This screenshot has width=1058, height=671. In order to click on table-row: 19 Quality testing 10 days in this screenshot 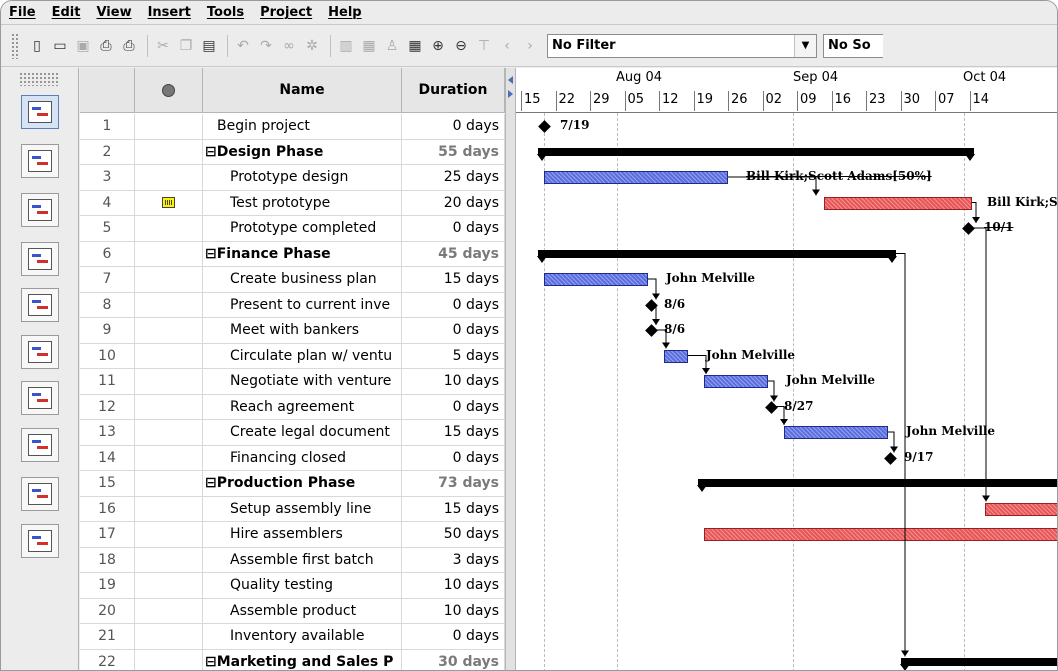, I will do `click(292, 586)`.